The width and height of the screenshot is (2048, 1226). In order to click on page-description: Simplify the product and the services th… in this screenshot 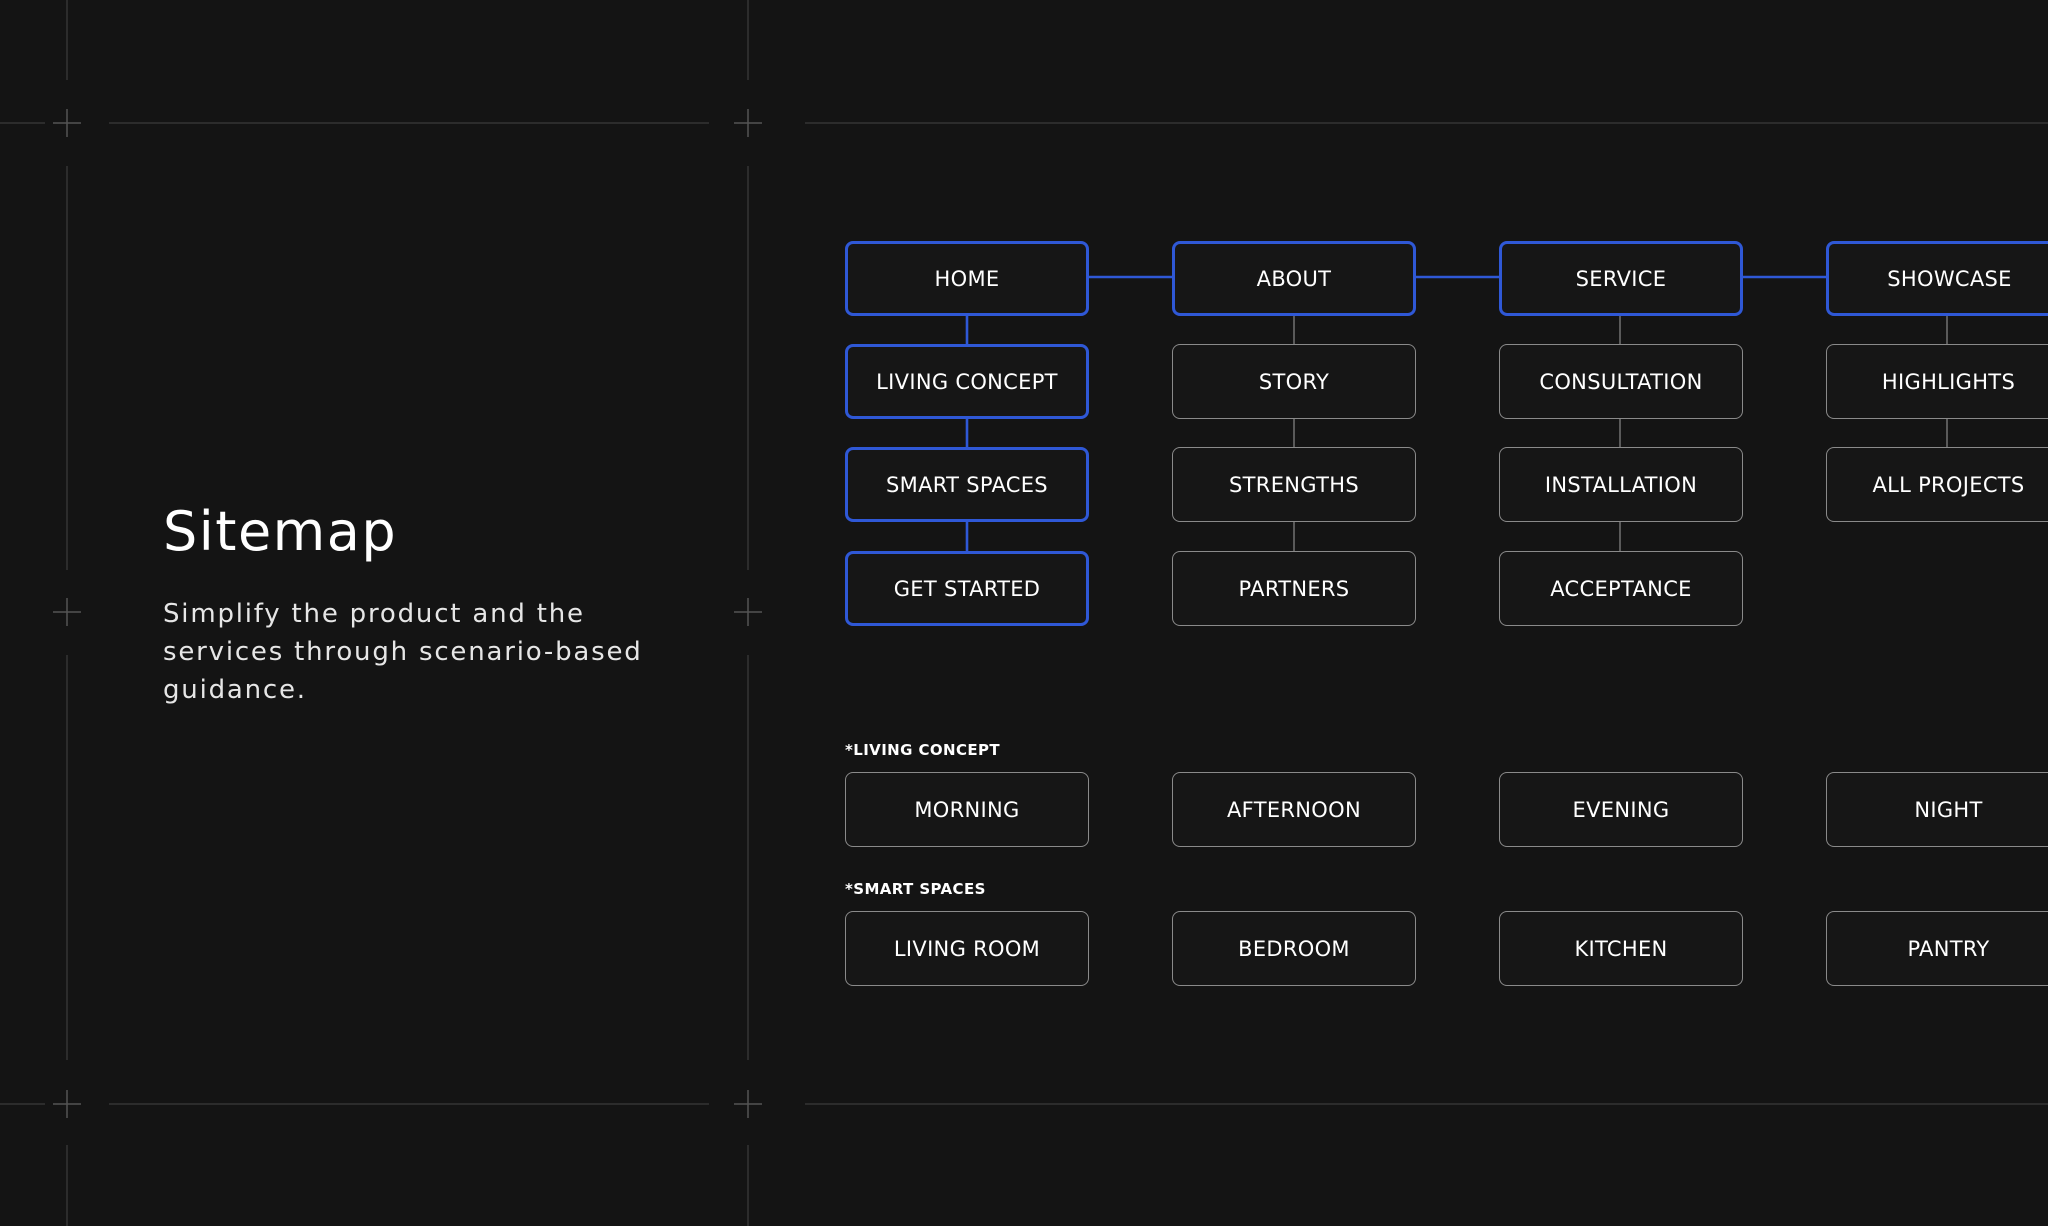, I will do `click(403, 652)`.